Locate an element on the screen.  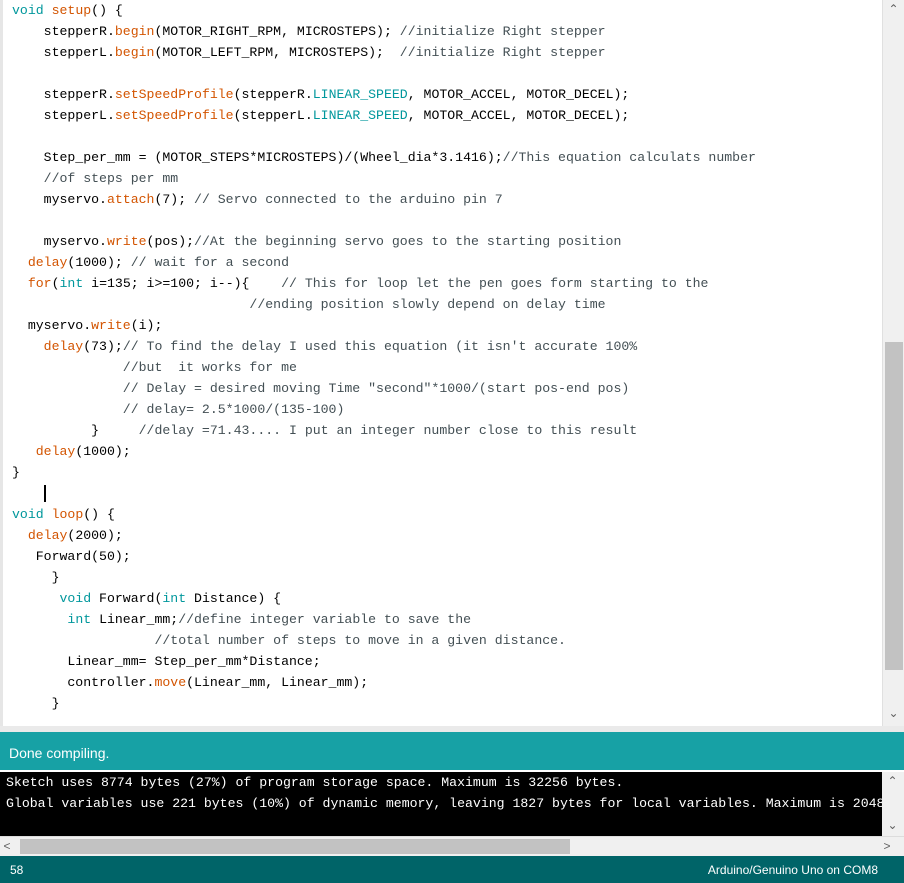
code-token: setup is located at coordinates (71, 10).